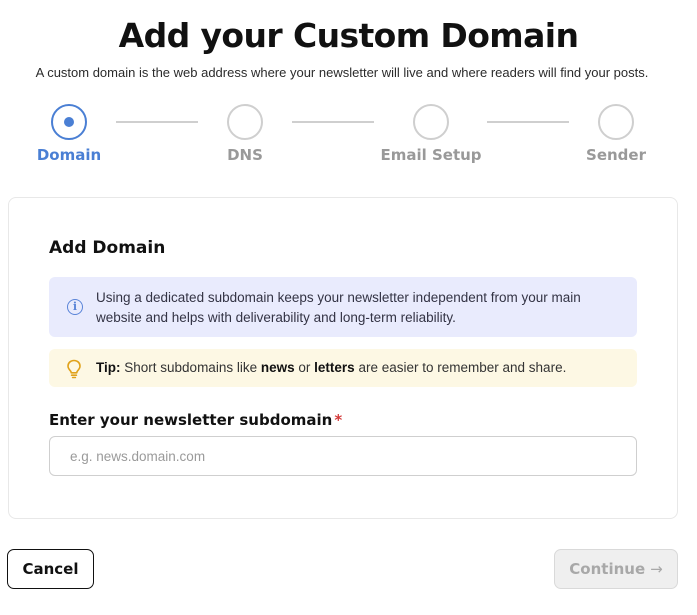 The image size is (697, 615). What do you see at coordinates (338, 420) in the screenshot?
I see `required-asterisk: *` at bounding box center [338, 420].